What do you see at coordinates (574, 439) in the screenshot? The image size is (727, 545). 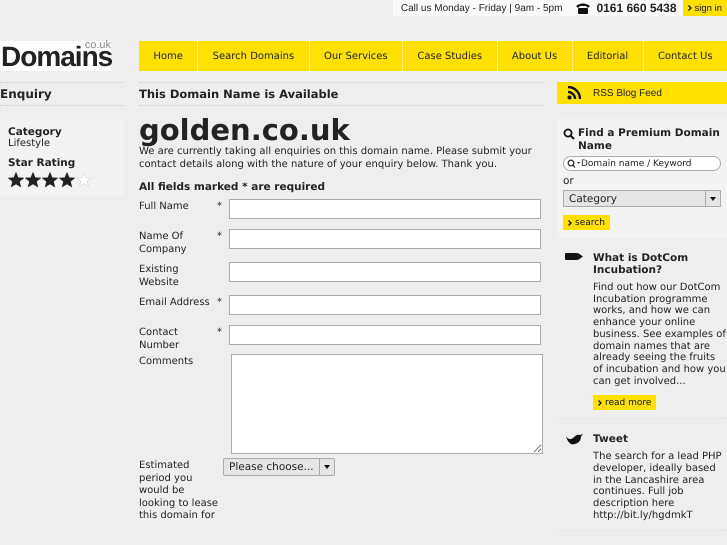 I see `bird-icon` at bounding box center [574, 439].